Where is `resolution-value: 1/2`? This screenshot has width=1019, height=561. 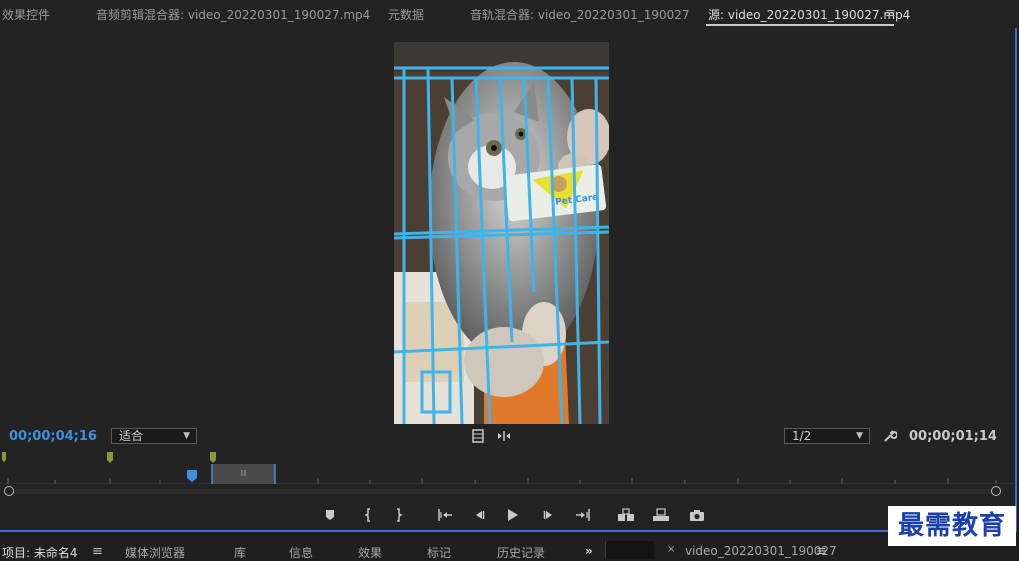 resolution-value: 1/2 is located at coordinates (802, 436).